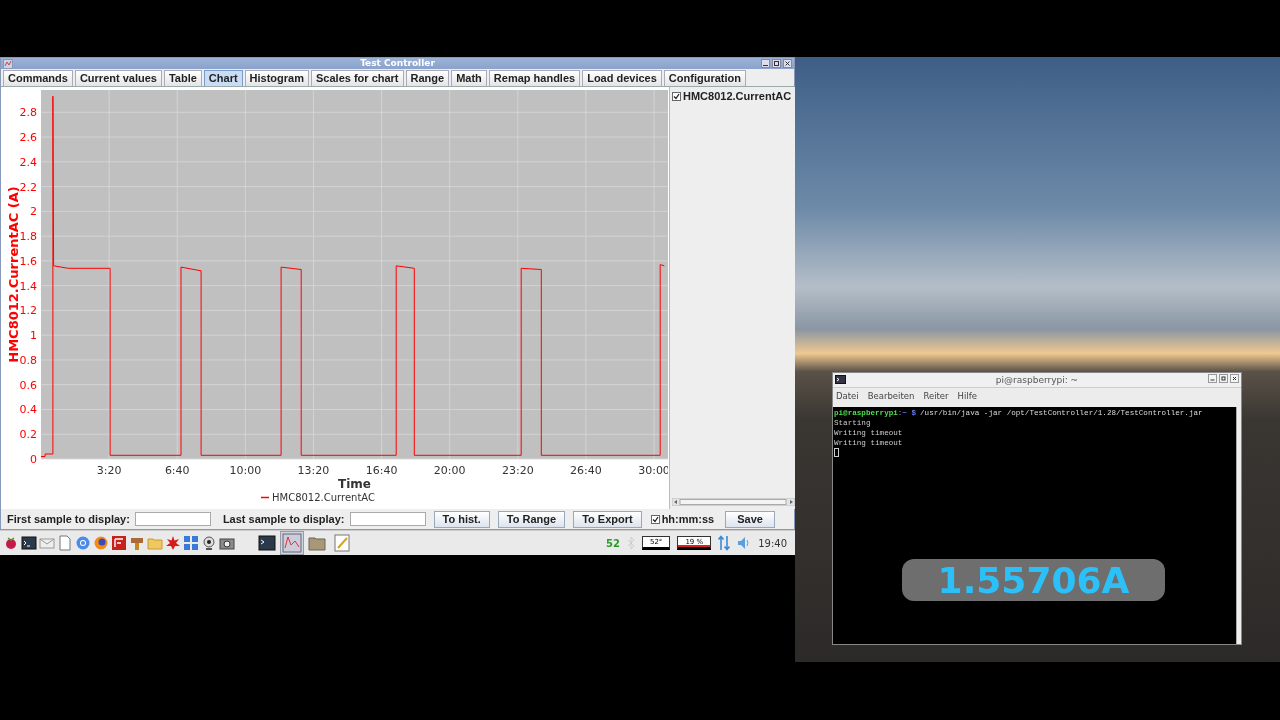  What do you see at coordinates (182, 78) in the screenshot?
I see `tab: Table` at bounding box center [182, 78].